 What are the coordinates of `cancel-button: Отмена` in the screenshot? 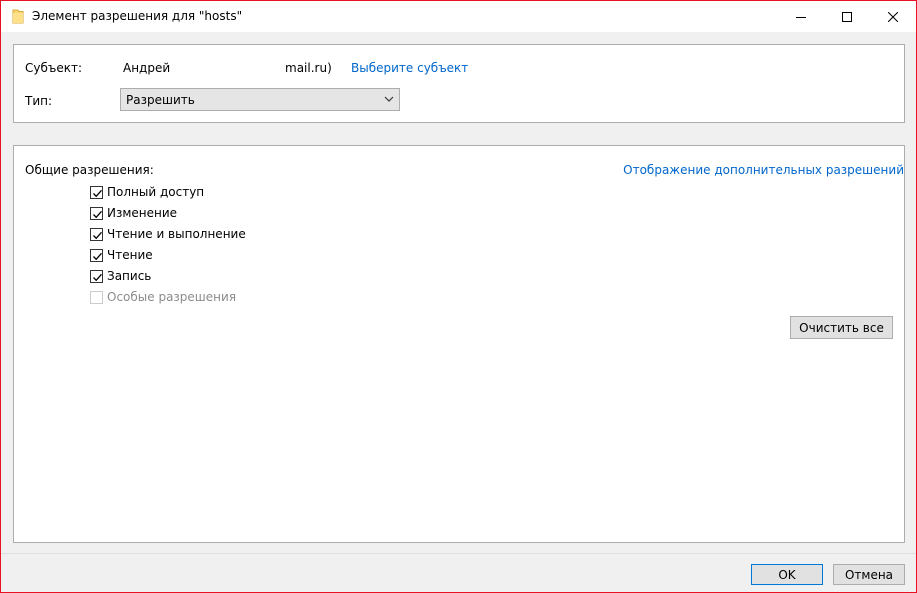 It's located at (869, 574).